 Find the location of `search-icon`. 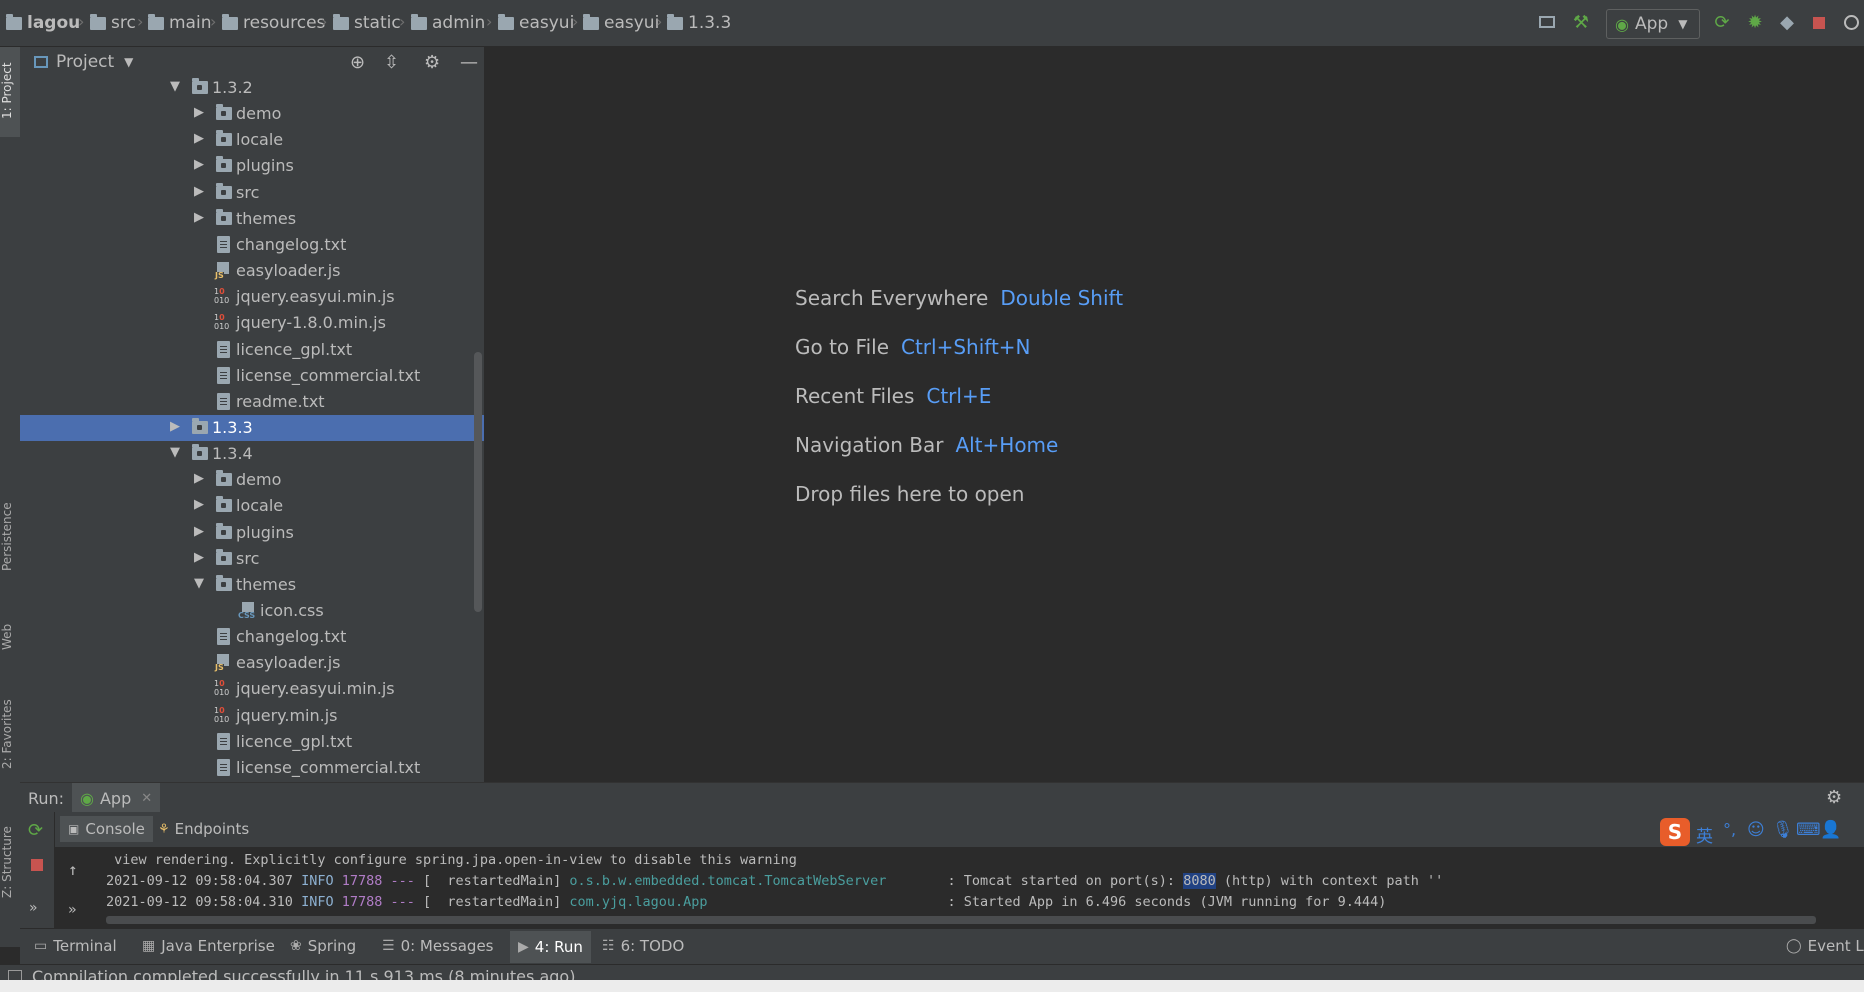

search-icon is located at coordinates (1851, 23).